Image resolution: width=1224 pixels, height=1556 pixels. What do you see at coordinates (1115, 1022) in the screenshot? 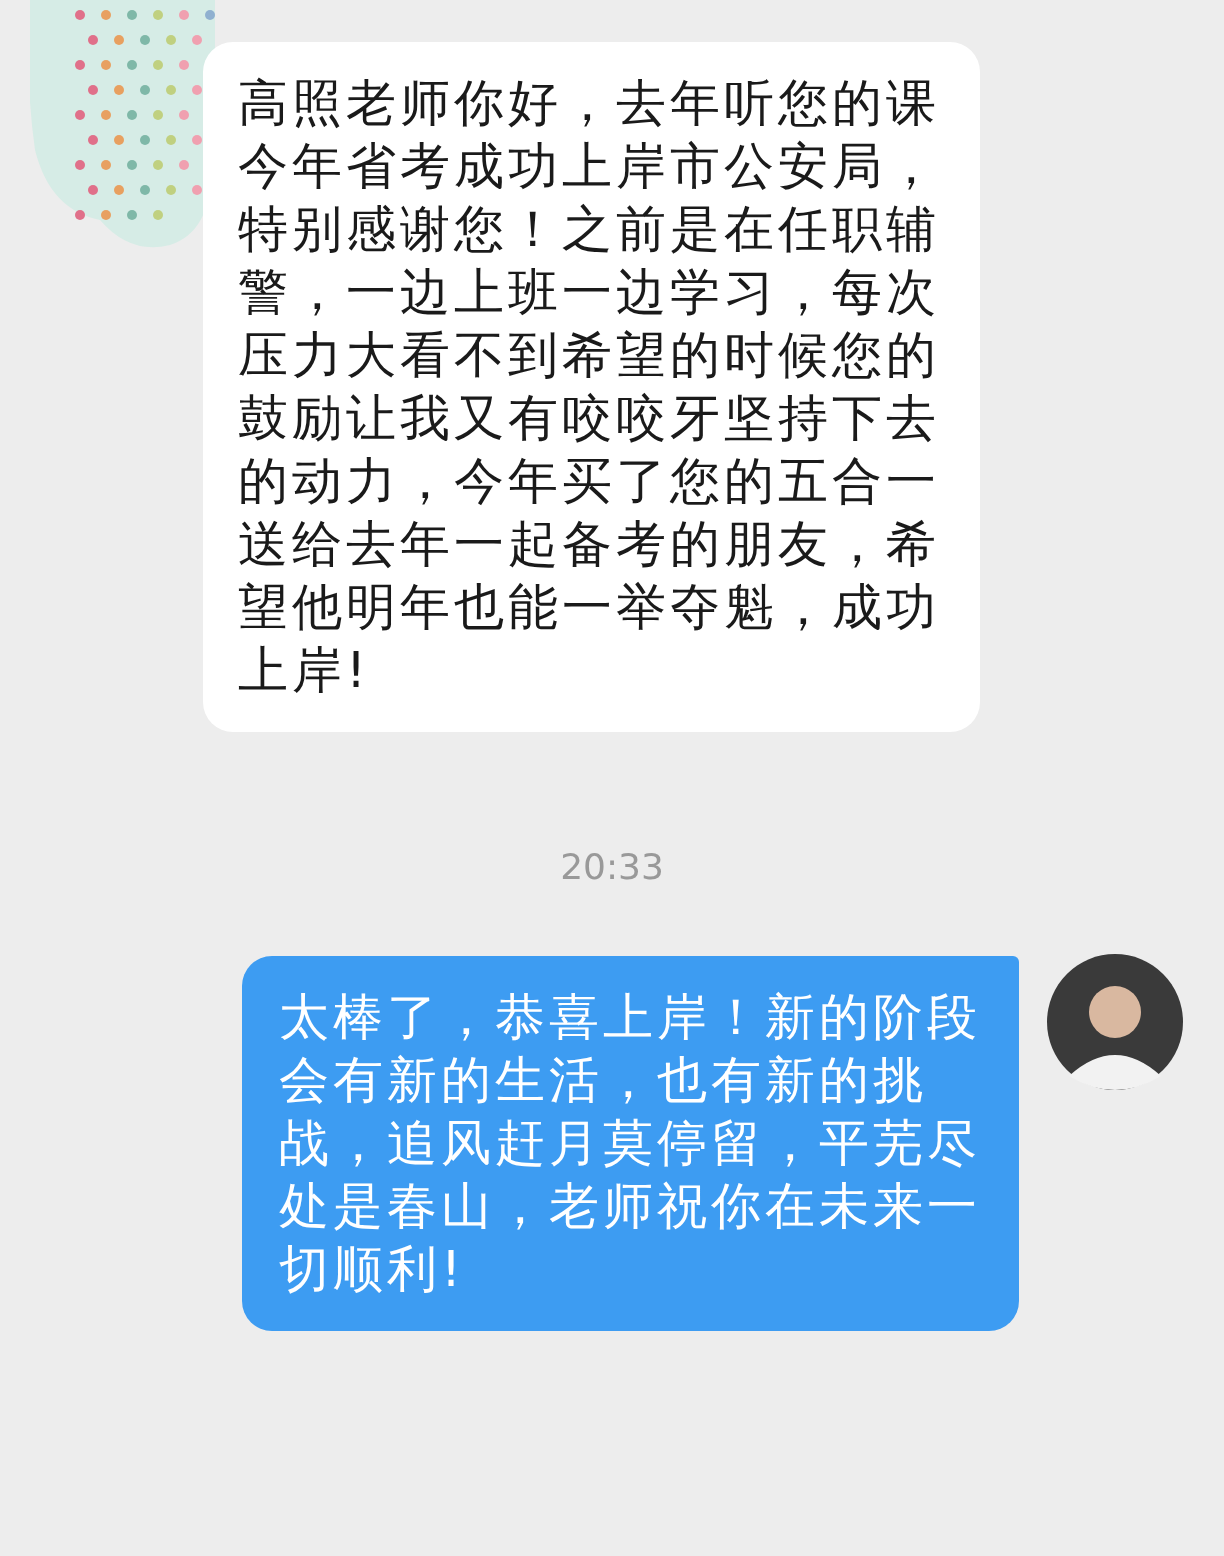
I see `avatar-icon` at bounding box center [1115, 1022].